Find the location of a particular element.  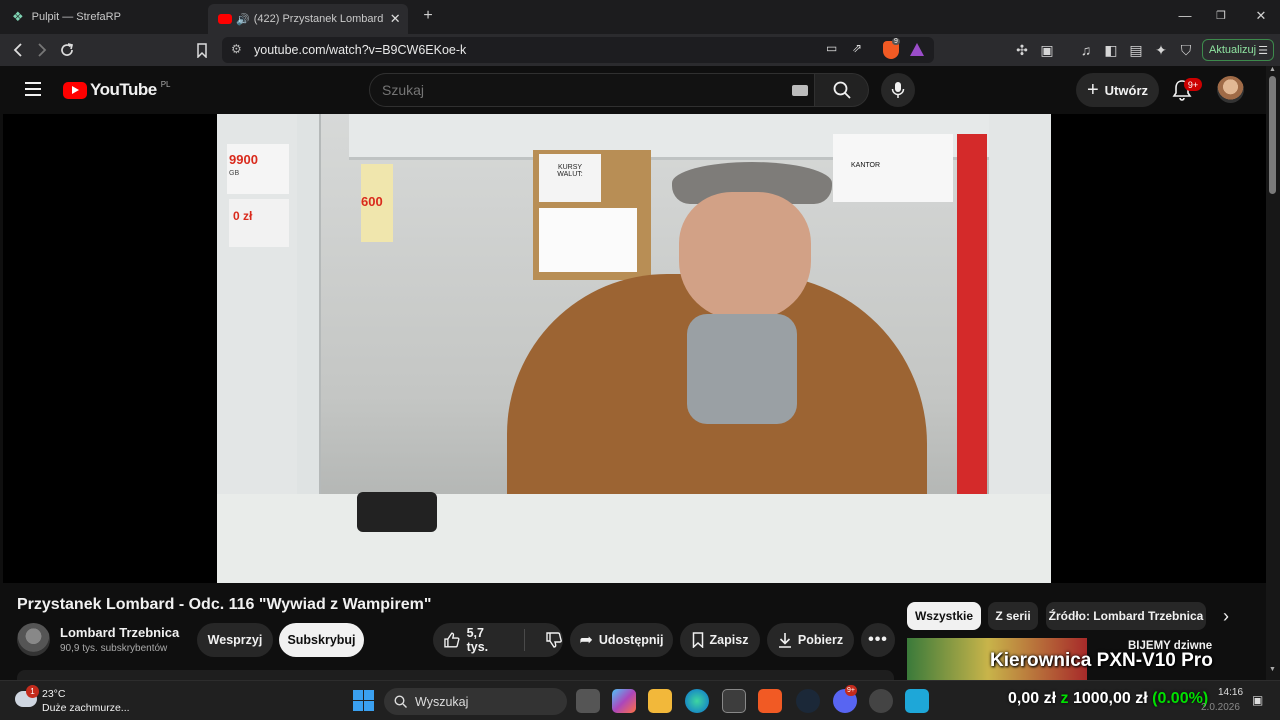

region-label: PL is located at coordinates (165, 84).